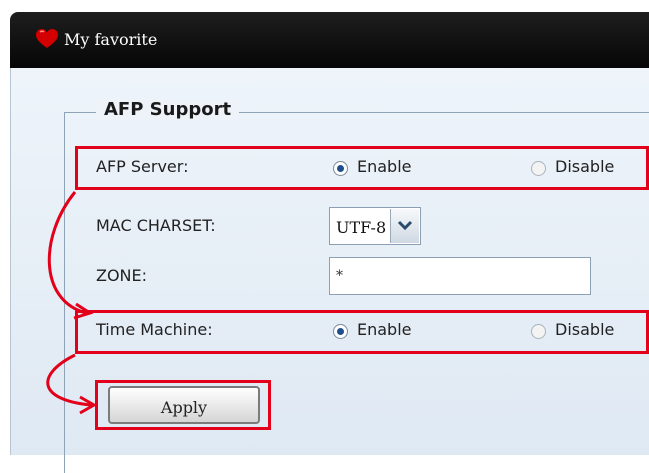 The width and height of the screenshot is (649, 473). Describe the element at coordinates (67, 253) in the screenshot. I see `arrow-to-time-machine` at that location.